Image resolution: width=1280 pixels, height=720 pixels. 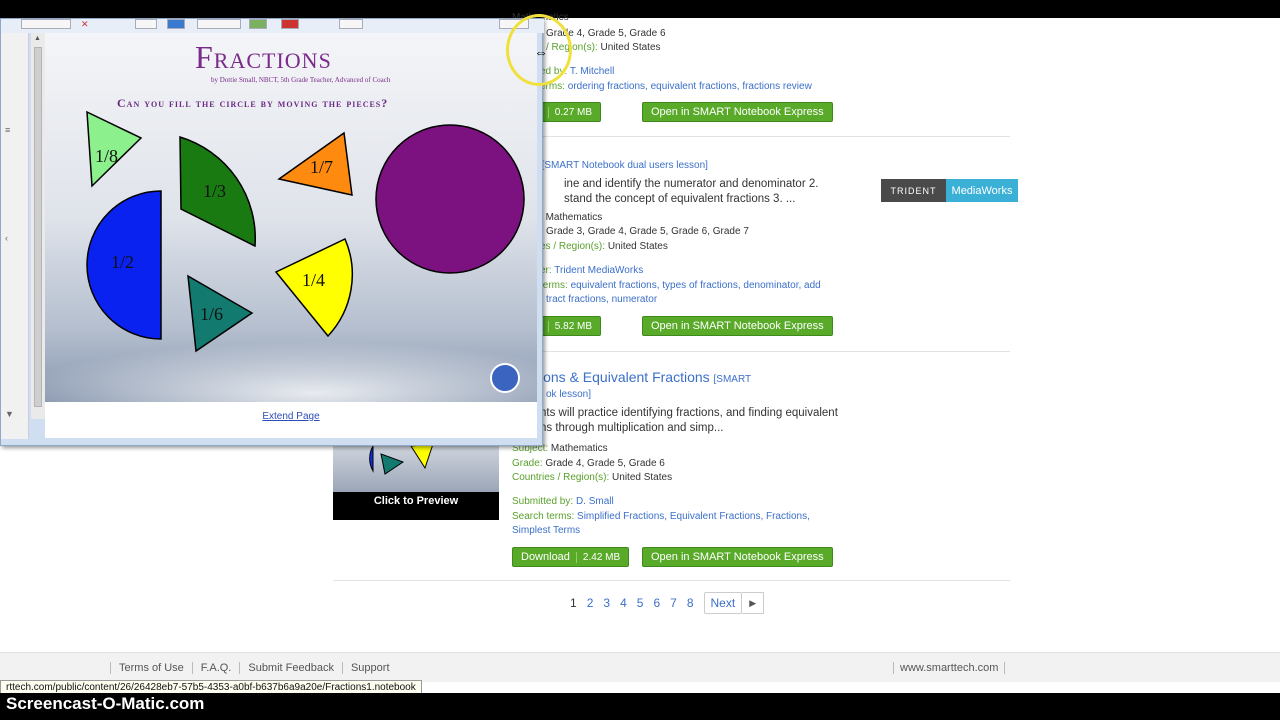 I want to click on vertical-scrollbar: ▲, so click(x=38, y=226).